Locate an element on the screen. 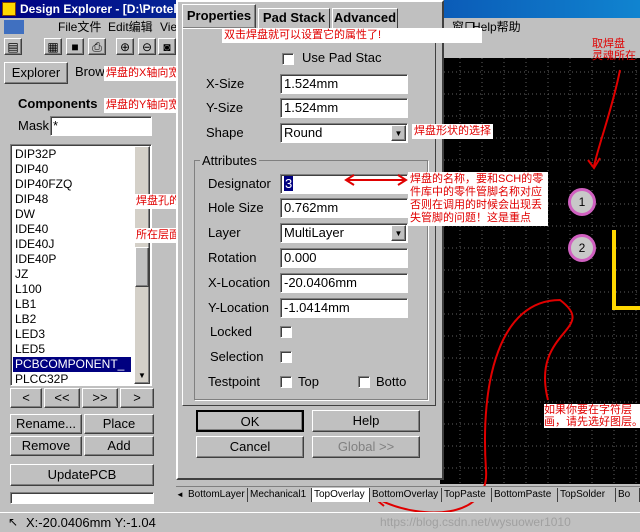 Image resolution: width=640 pixels, height=532 pixels. list-item: LED5 is located at coordinates (72, 349).